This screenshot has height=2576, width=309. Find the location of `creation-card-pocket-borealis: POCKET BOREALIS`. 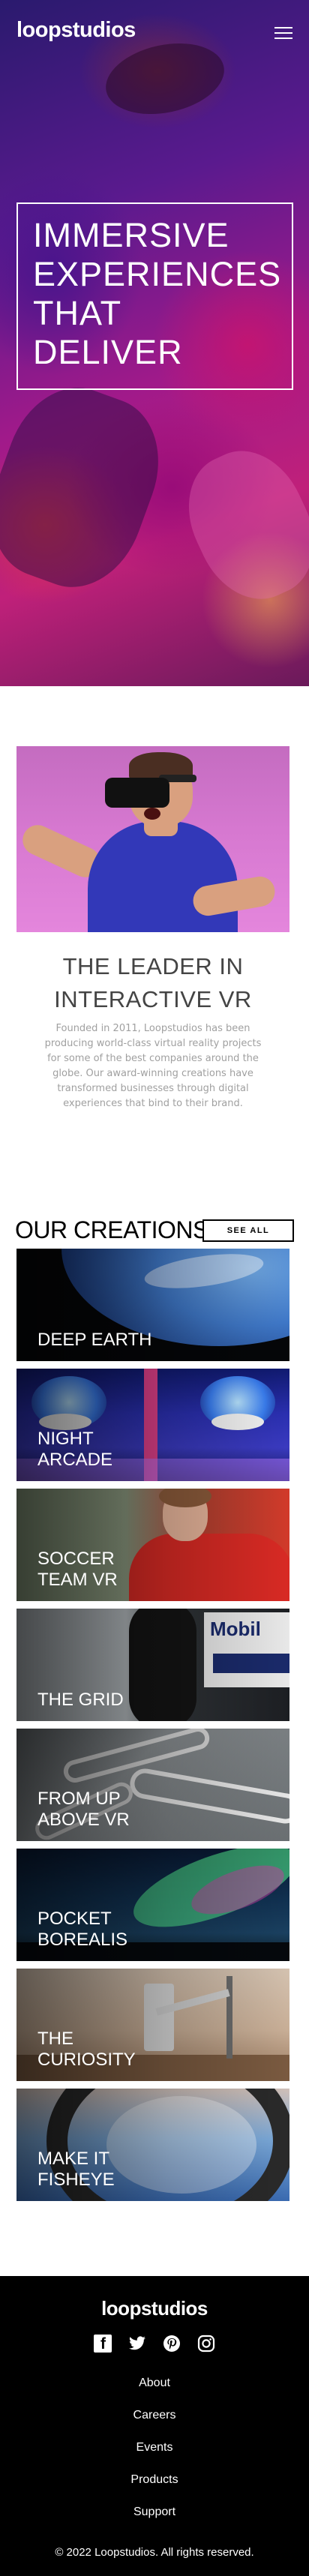

creation-card-pocket-borealis: POCKET BOREALIS is located at coordinates (153, 1905).